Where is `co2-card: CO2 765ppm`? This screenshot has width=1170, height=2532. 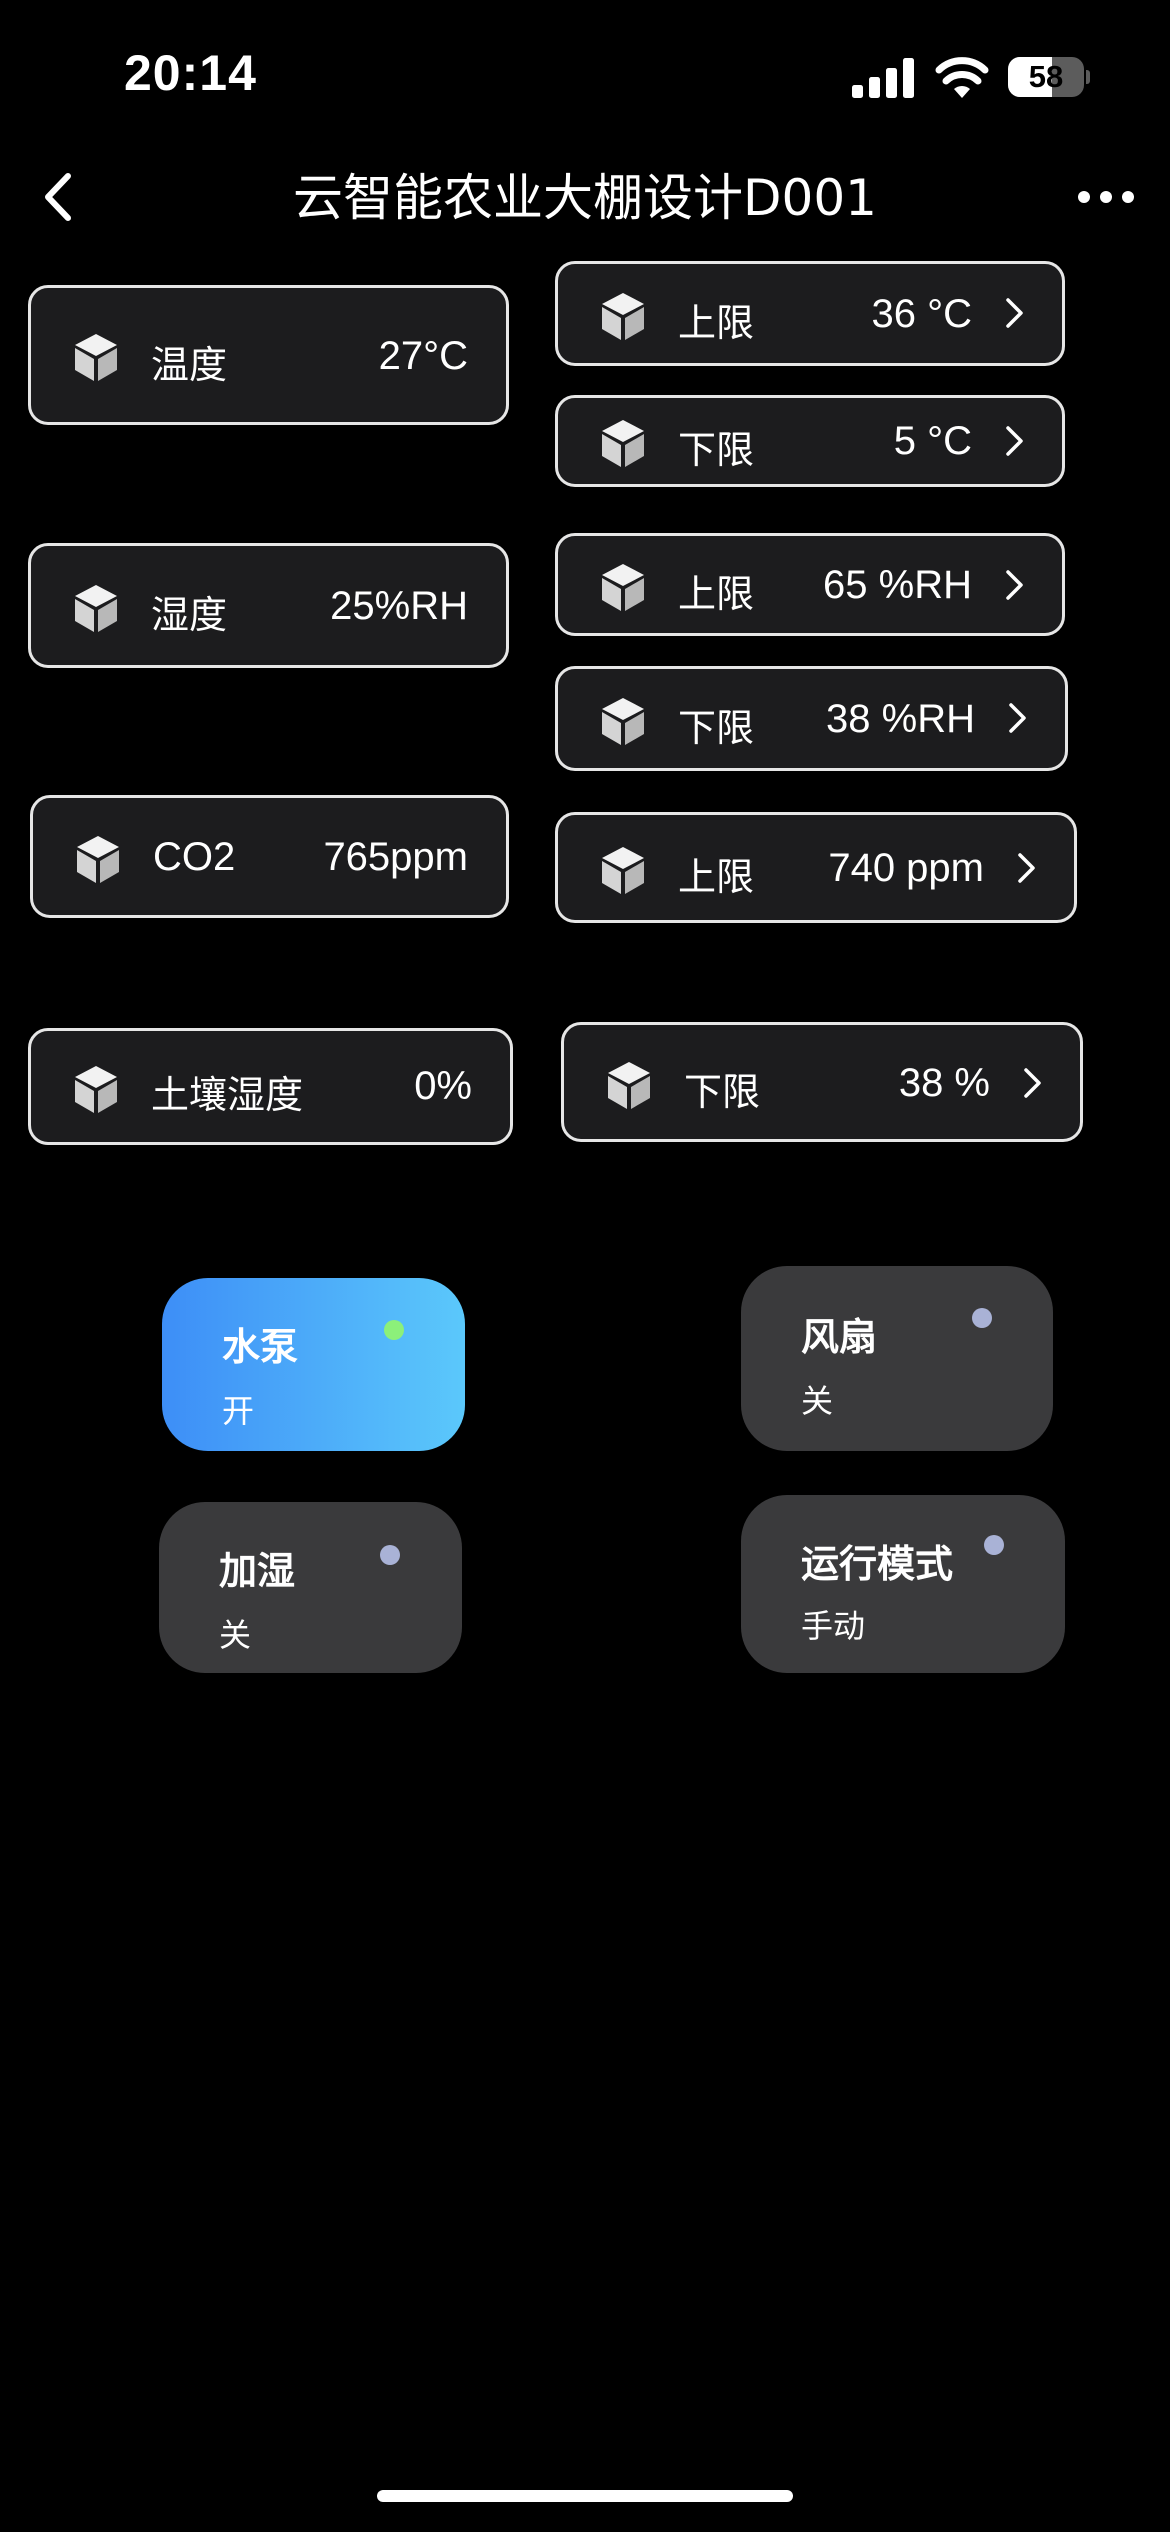 co2-card: CO2 765ppm is located at coordinates (269, 856).